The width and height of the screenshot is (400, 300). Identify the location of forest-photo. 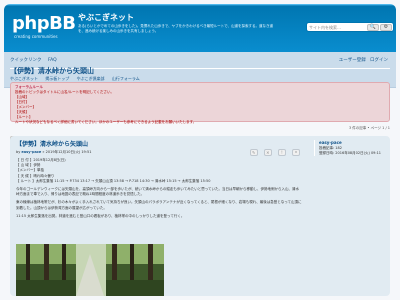
(90, 270).